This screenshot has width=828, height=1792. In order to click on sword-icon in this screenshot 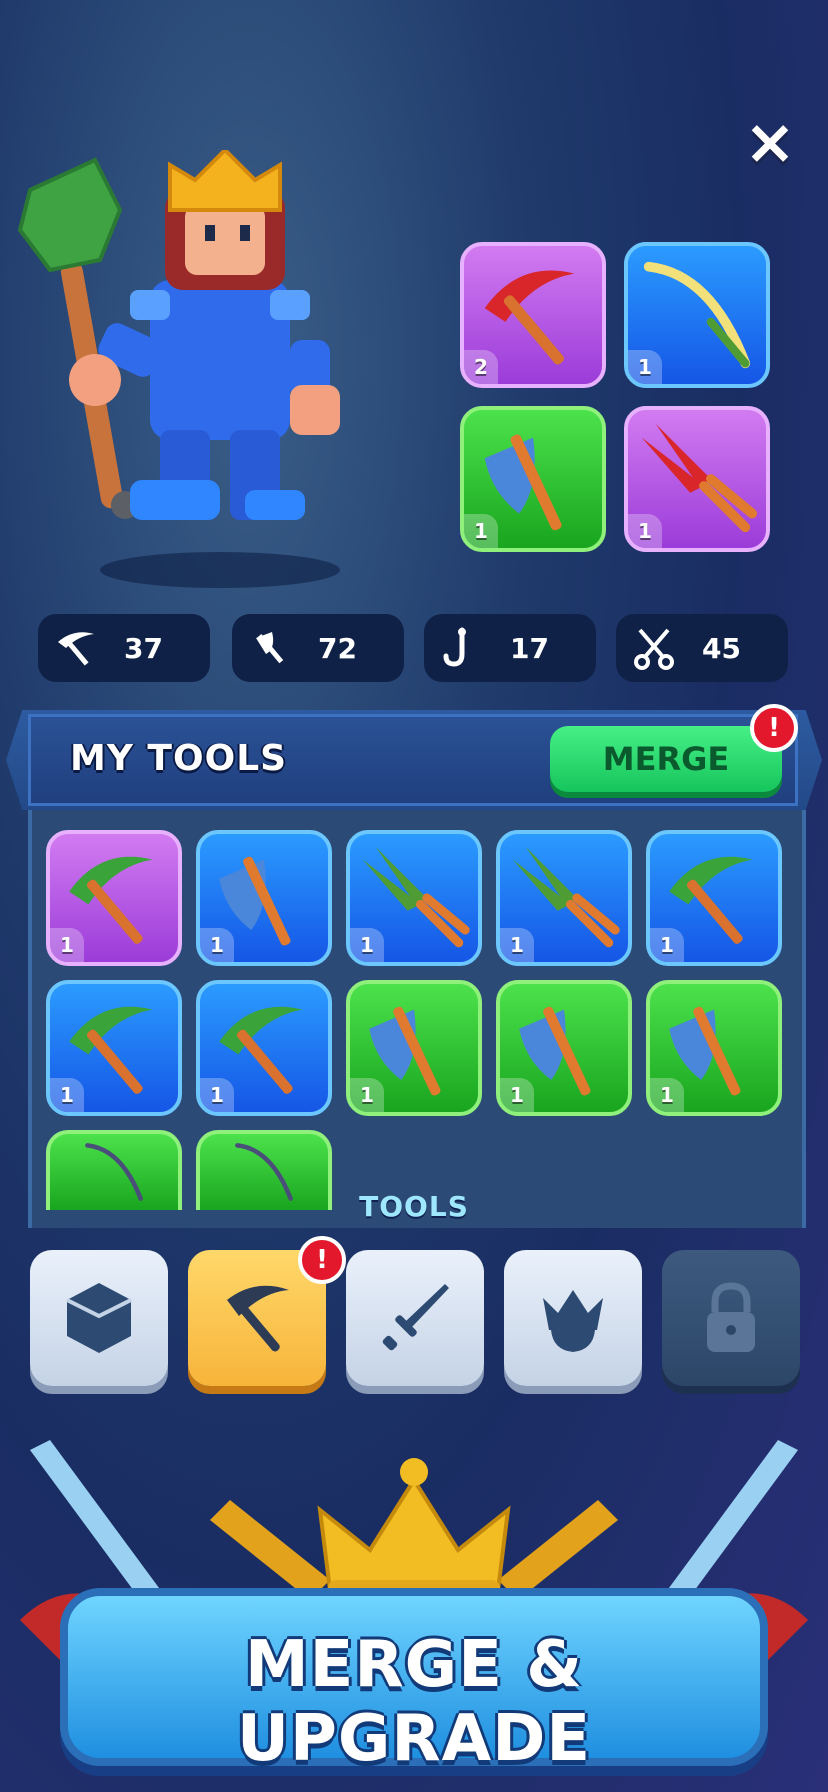, I will do `click(415, 1317)`.